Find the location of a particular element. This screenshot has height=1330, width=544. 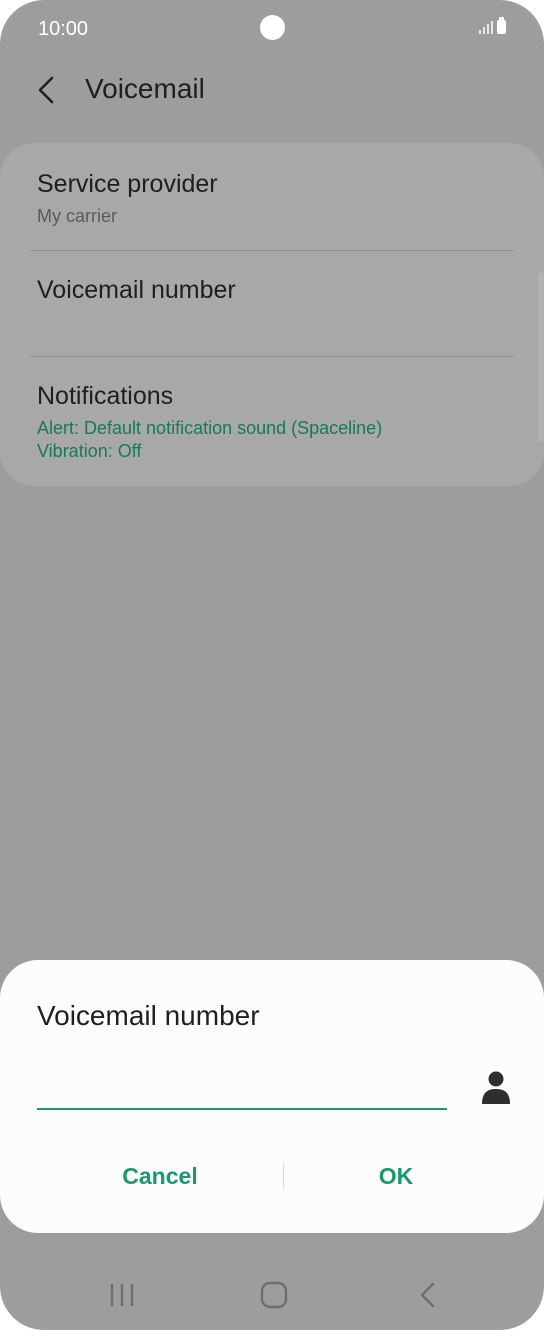

back-button is located at coordinates (48, 90).